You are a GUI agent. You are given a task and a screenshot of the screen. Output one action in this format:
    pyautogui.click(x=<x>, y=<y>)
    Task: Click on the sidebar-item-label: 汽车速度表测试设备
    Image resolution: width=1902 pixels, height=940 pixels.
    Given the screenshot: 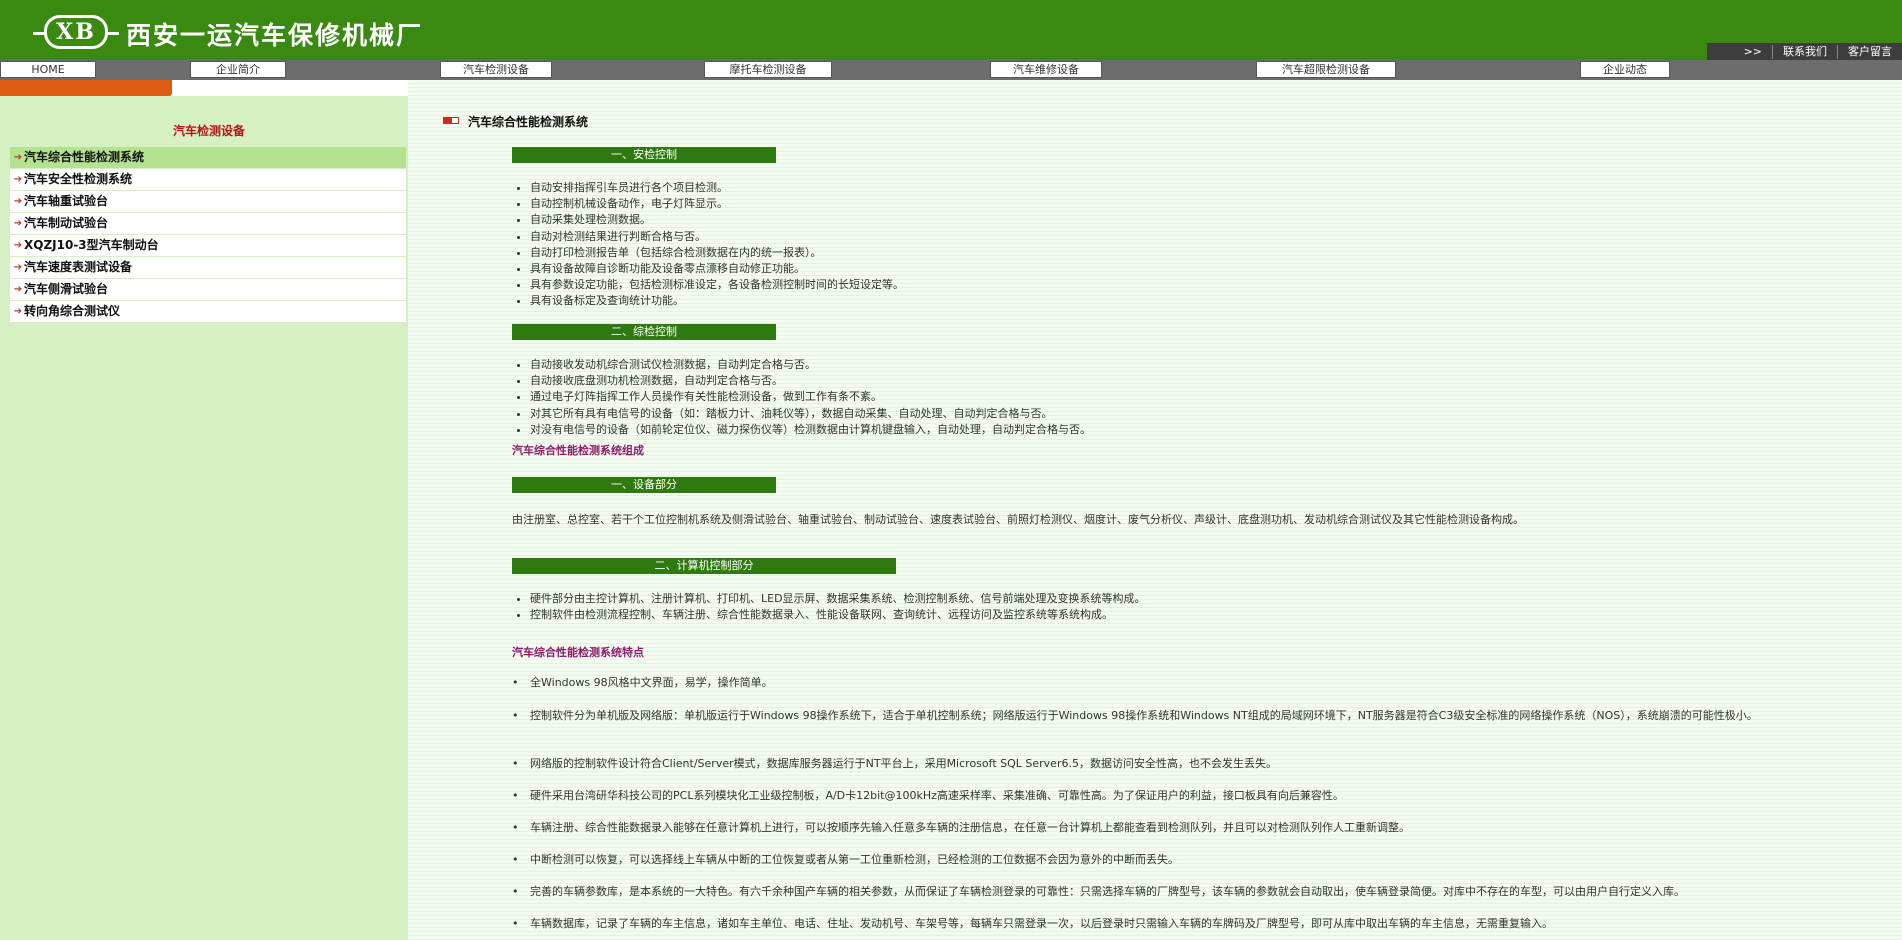 What is the action you would take?
    pyautogui.click(x=78, y=267)
    